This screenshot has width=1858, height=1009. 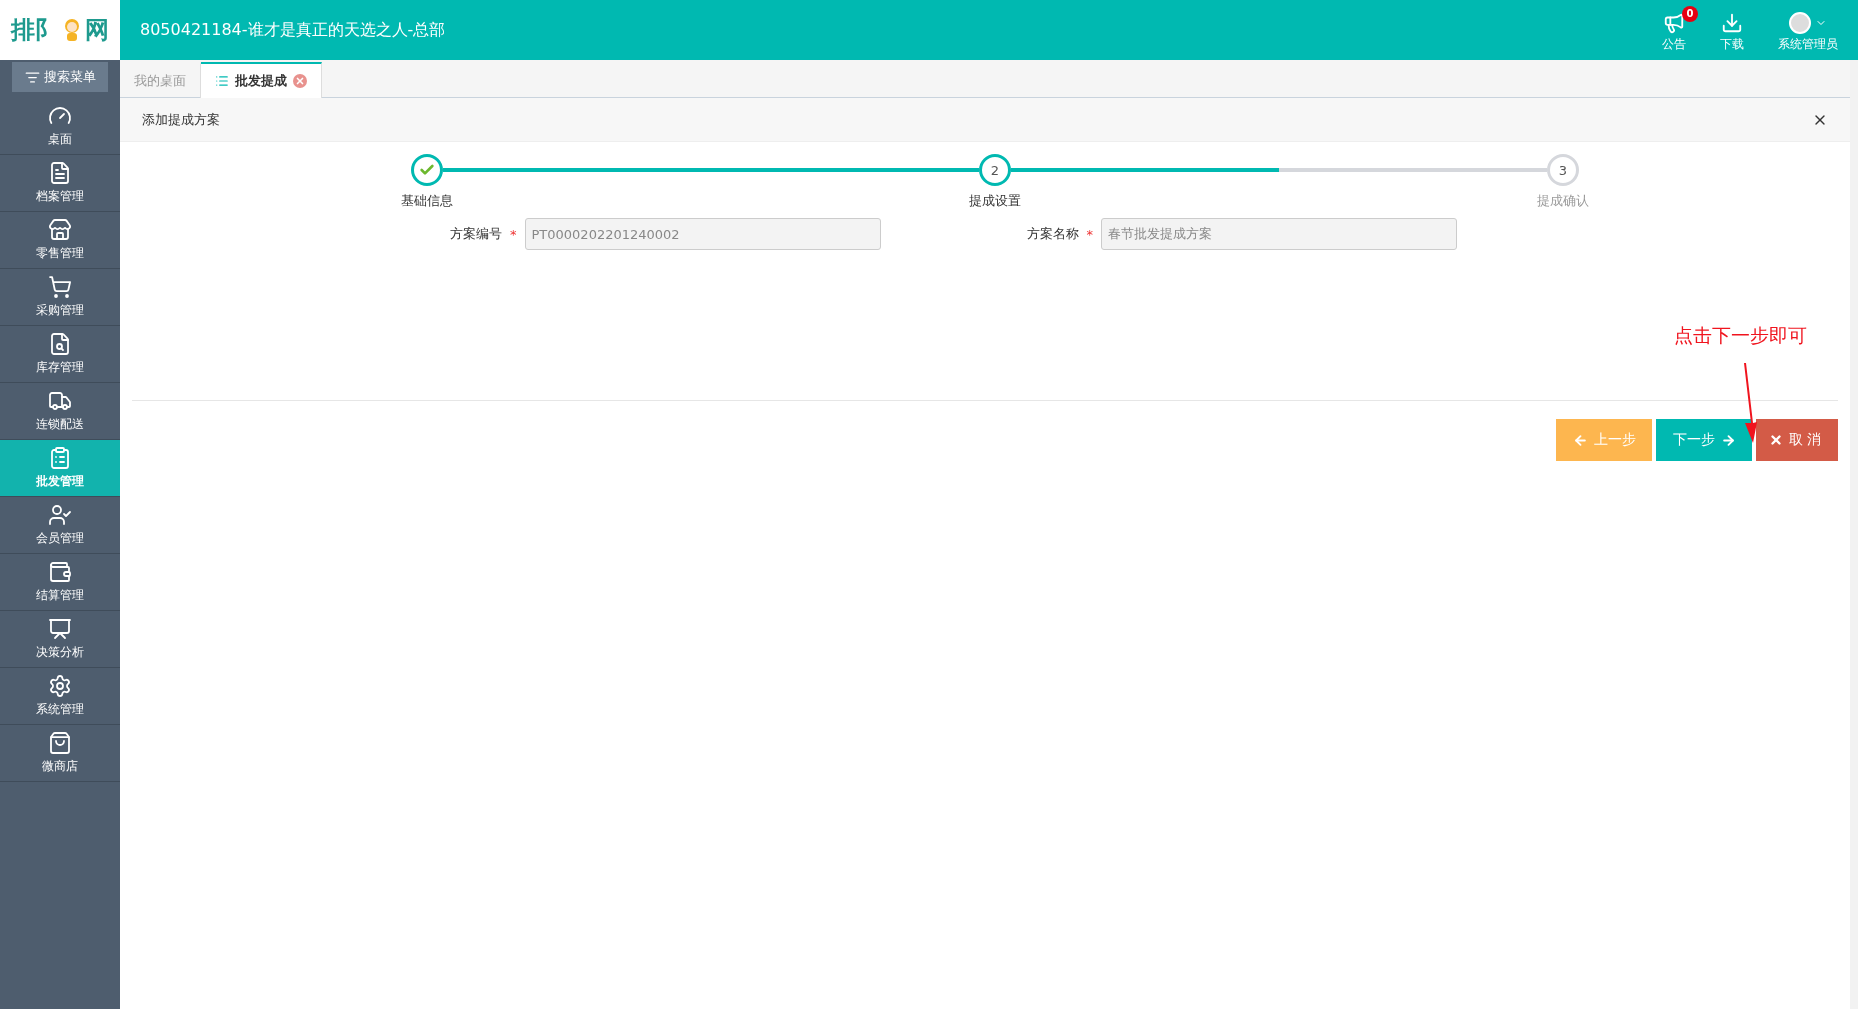 What do you see at coordinates (427, 201) in the screenshot?
I see `step-label: 基础信息` at bounding box center [427, 201].